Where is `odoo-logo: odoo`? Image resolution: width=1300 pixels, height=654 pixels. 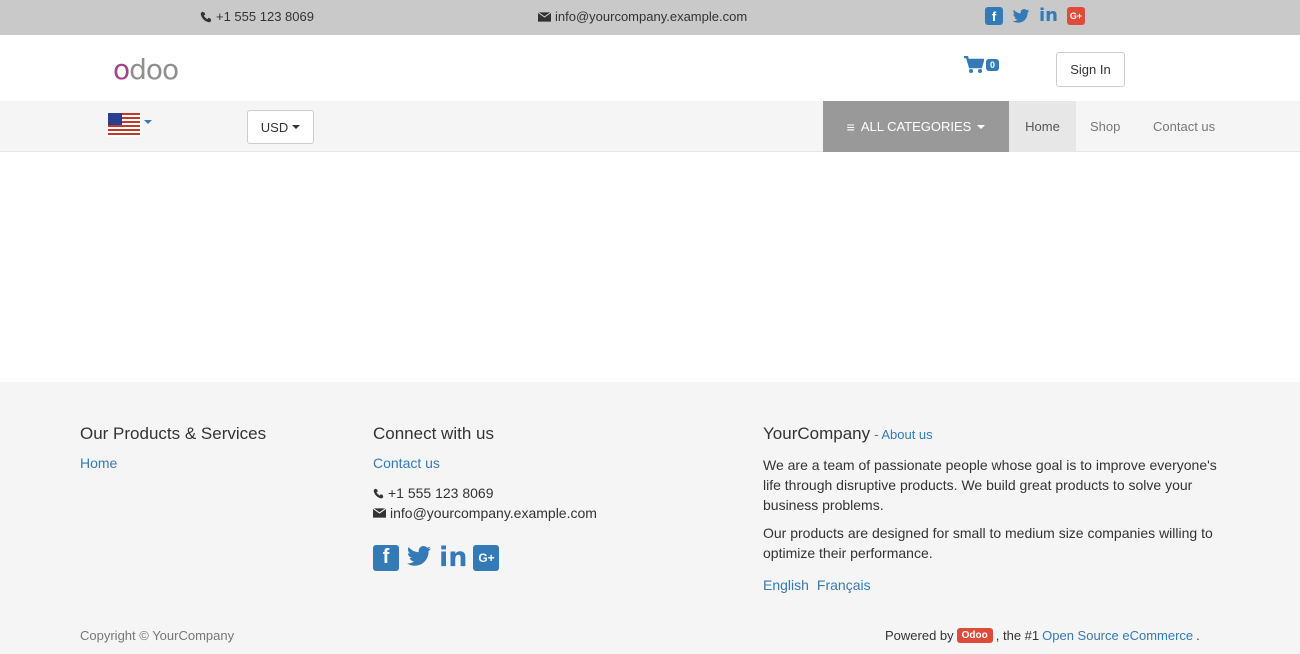 odoo-logo: odoo is located at coordinates (146, 69).